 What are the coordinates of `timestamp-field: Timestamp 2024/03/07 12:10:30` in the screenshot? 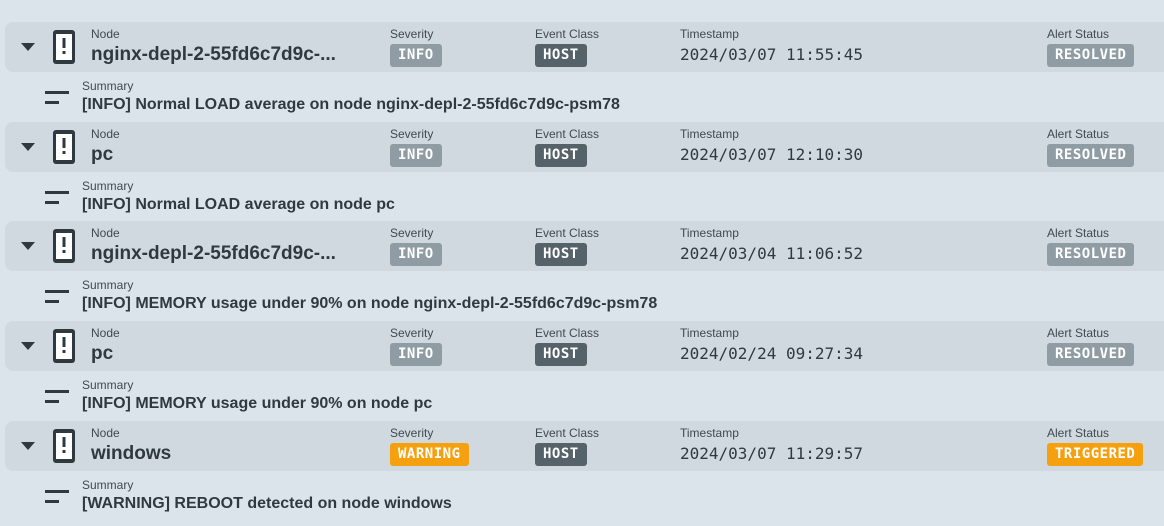 It's located at (771, 146).